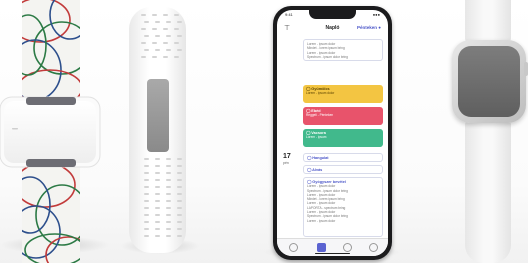 The height and width of the screenshot is (263, 528). Describe the element at coordinates (332, 247) in the screenshot. I see `bottom-tab-bar` at that location.